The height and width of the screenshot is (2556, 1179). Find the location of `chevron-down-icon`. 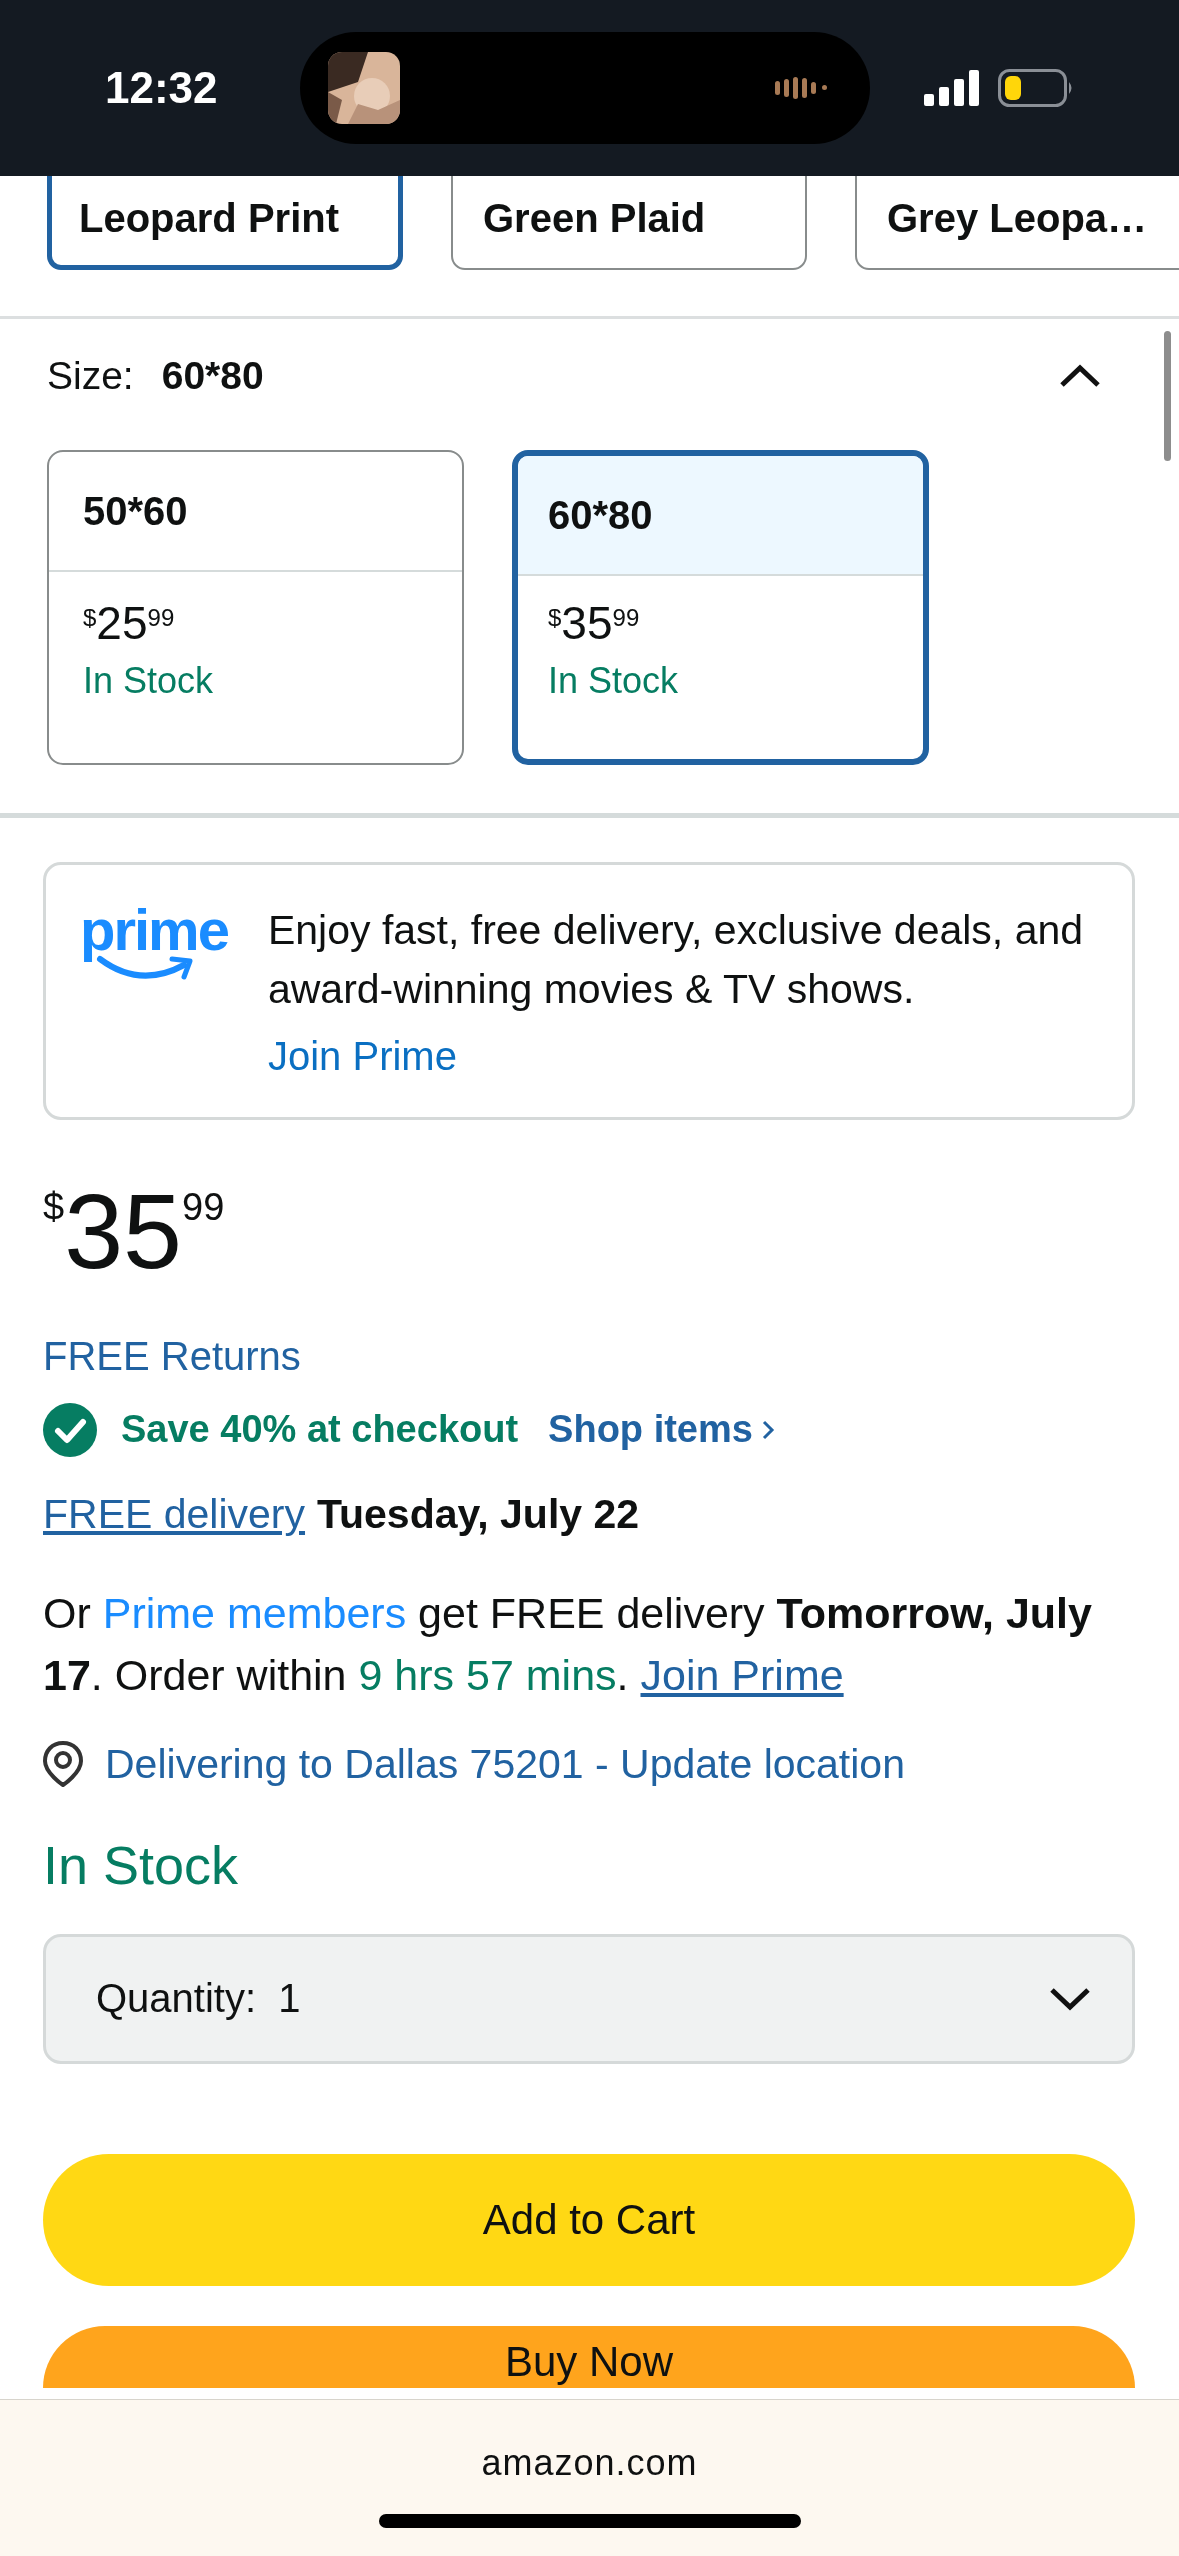

chevron-down-icon is located at coordinates (1070, 1998).